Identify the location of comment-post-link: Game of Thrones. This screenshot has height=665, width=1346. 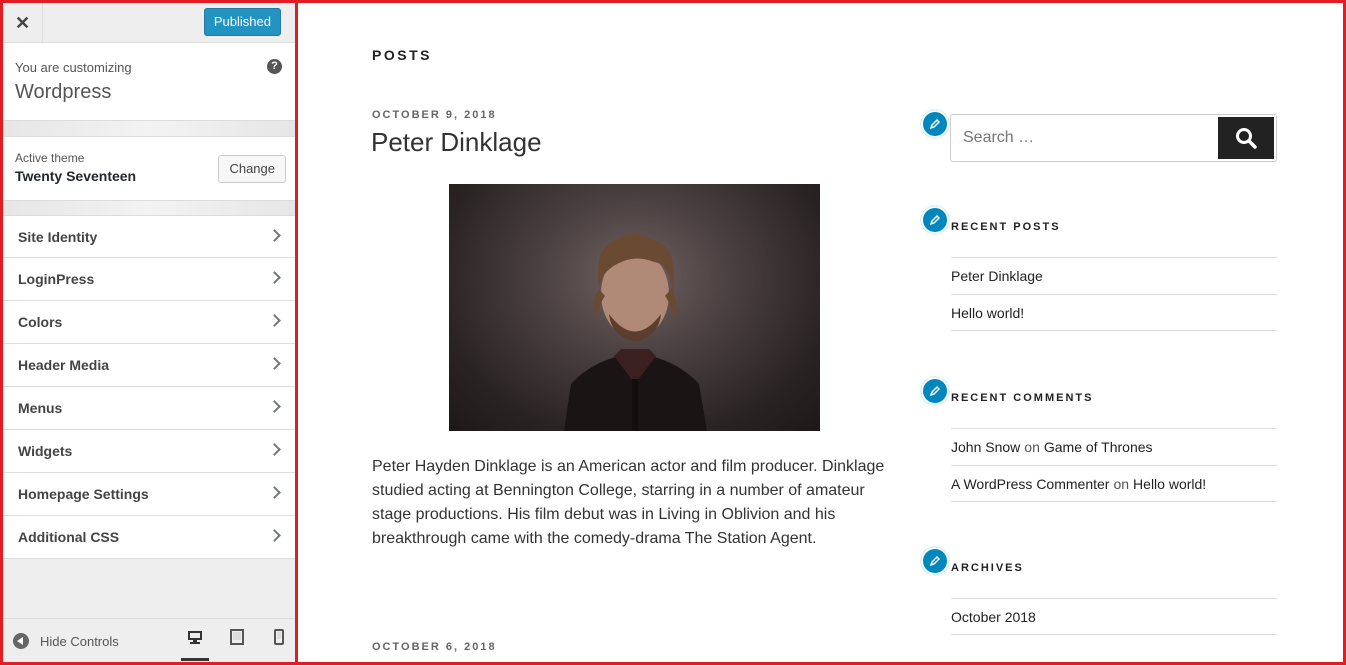
(1098, 447).